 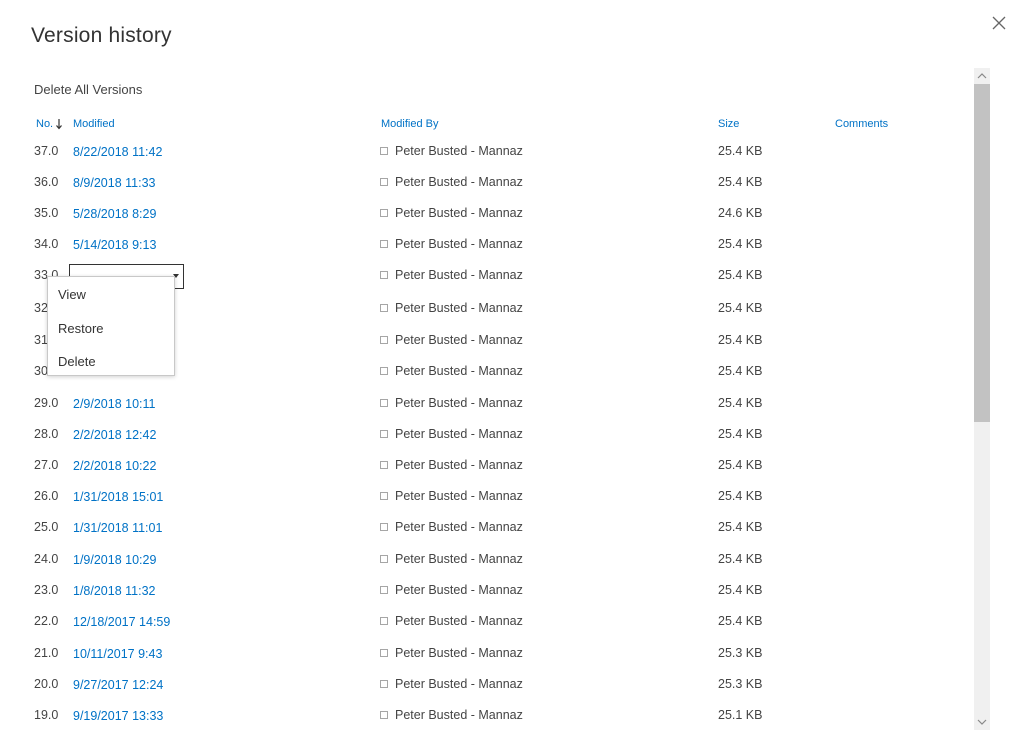 I want to click on menu-item-restore: Restore, so click(x=81, y=328).